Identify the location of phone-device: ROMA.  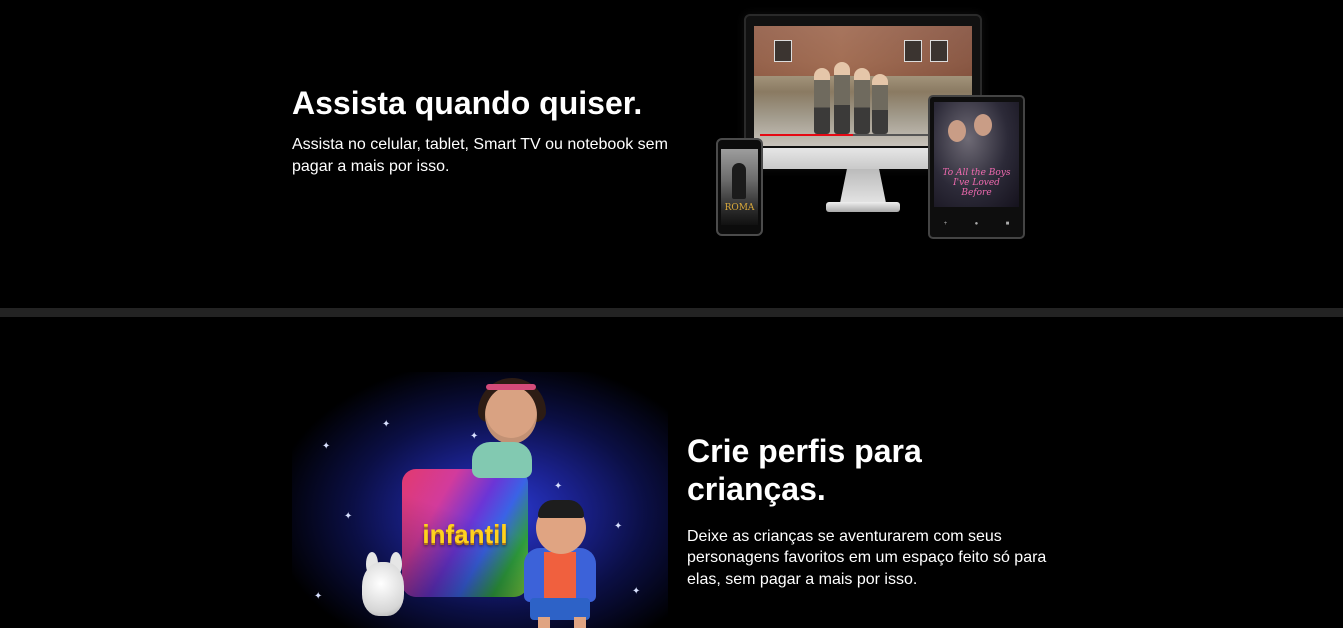
(739, 187).